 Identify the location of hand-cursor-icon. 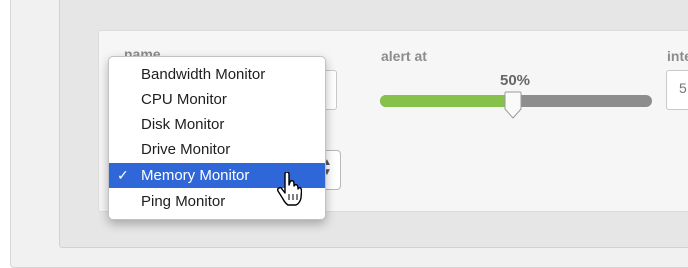
(289, 189).